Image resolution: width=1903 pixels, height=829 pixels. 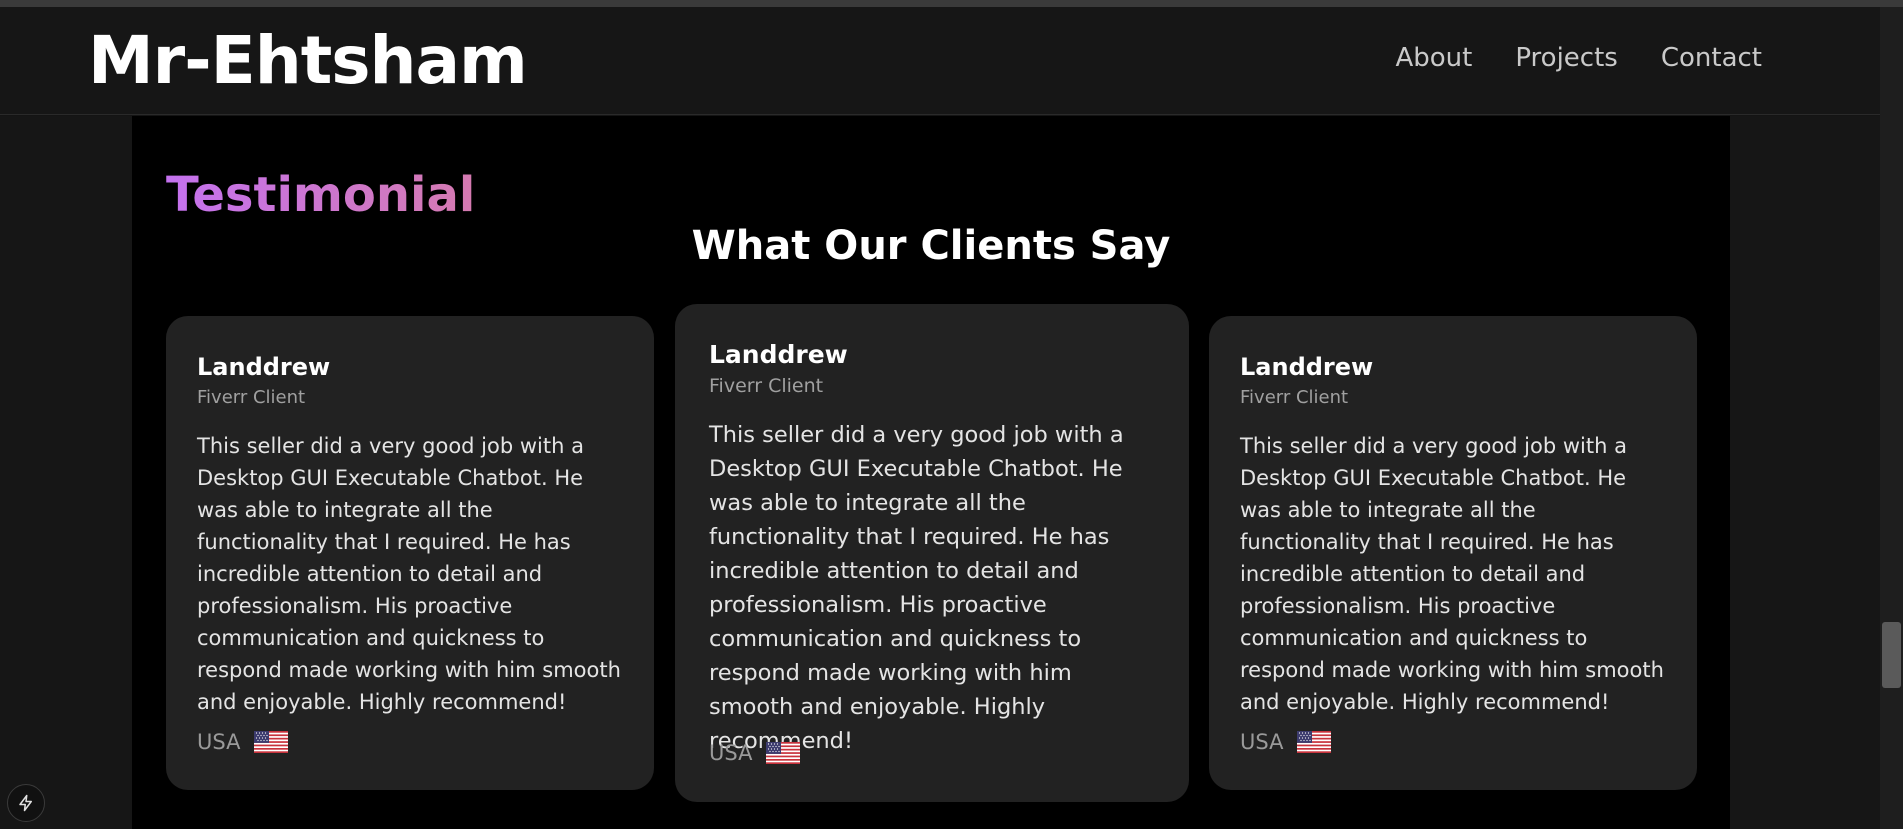 What do you see at coordinates (1891, 418) in the screenshot?
I see `page-scrollbar` at bounding box center [1891, 418].